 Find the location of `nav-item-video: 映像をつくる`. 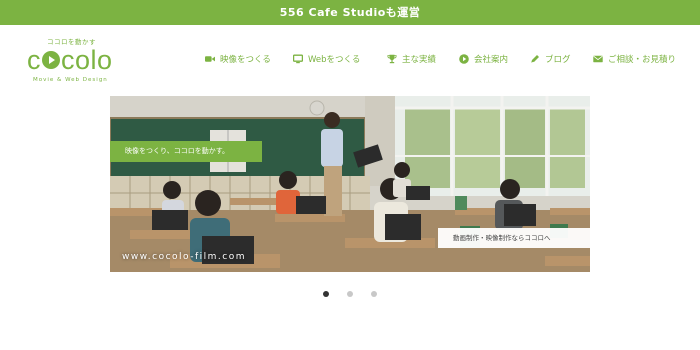

nav-item-video: 映像をつくる is located at coordinates (238, 59).